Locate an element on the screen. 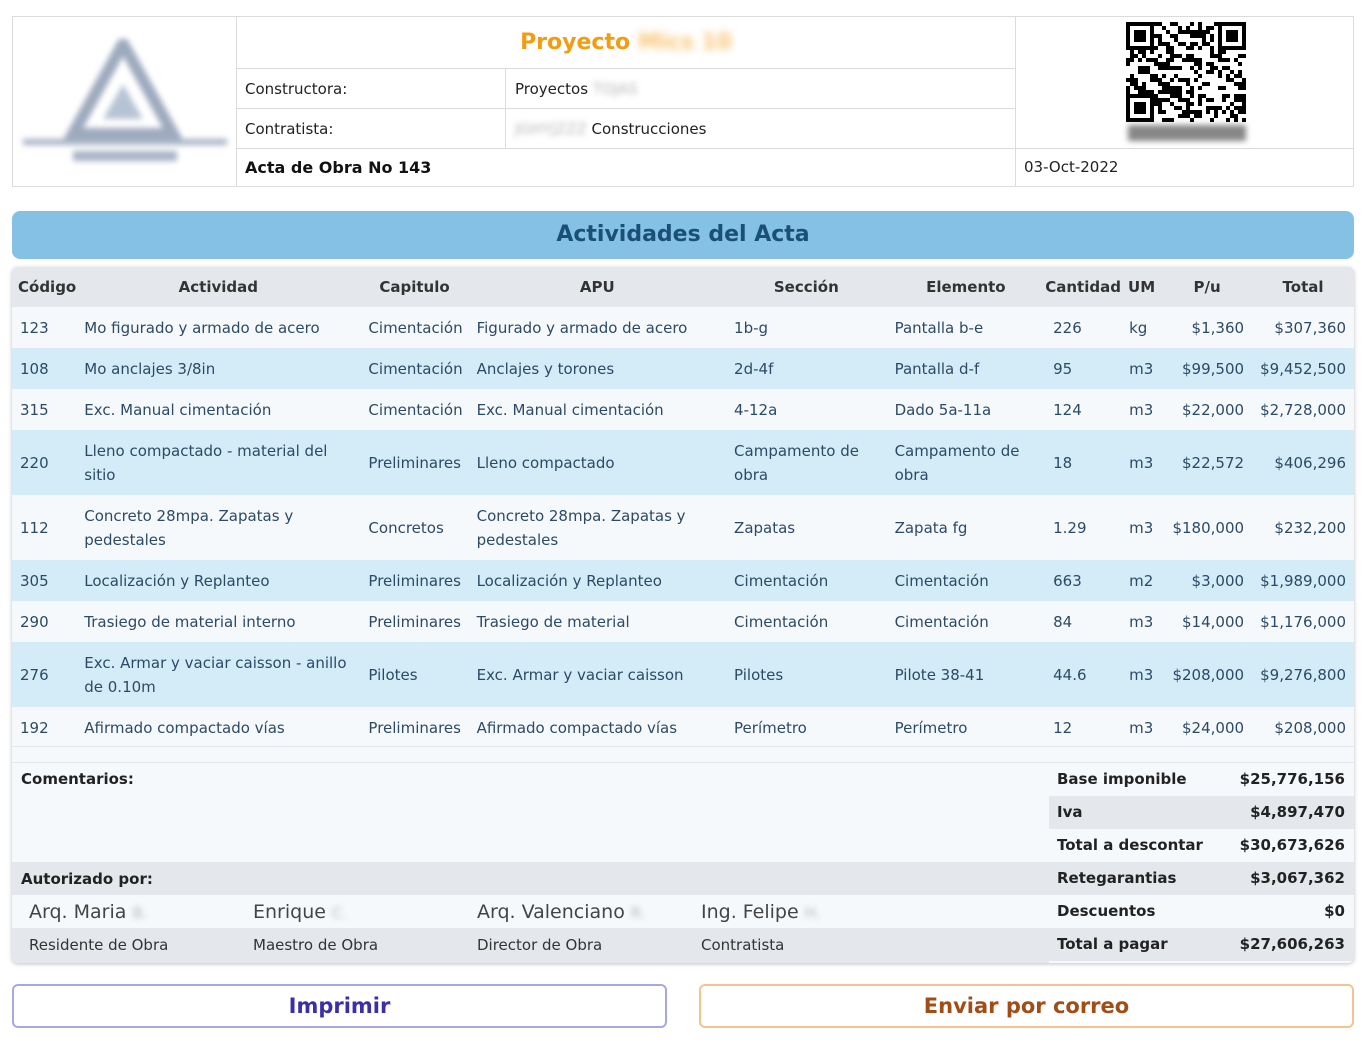  print-button: Imprimir is located at coordinates (339, 1006).